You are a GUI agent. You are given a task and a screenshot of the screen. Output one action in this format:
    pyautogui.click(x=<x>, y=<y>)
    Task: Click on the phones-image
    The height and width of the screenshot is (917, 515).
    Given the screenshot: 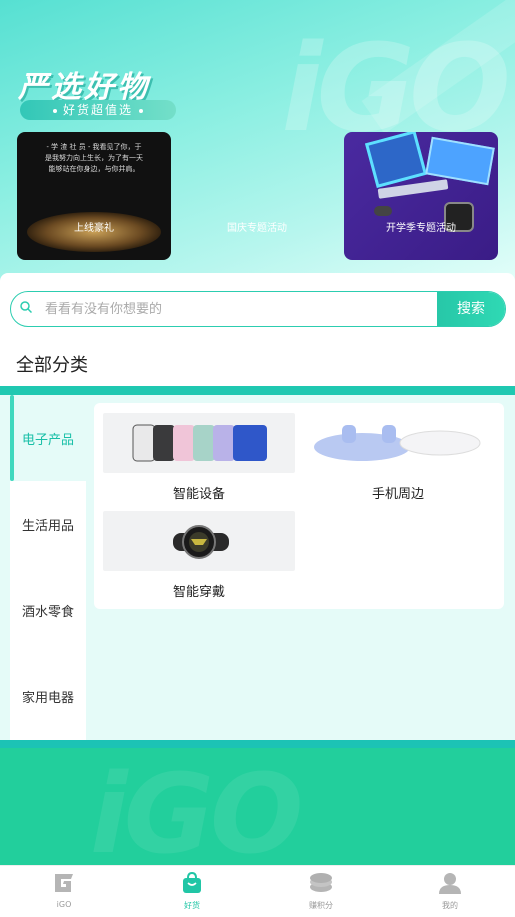 What is the action you would take?
    pyautogui.click(x=199, y=443)
    